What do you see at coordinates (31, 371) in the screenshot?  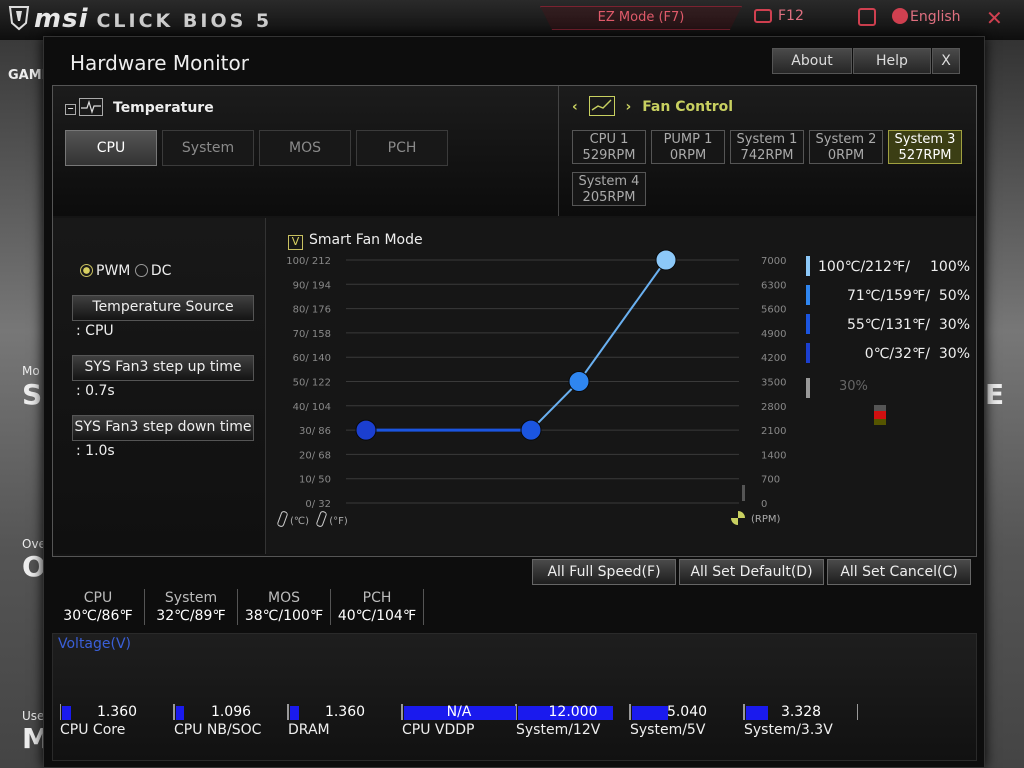 I see `bg-label-mo: Mo` at bounding box center [31, 371].